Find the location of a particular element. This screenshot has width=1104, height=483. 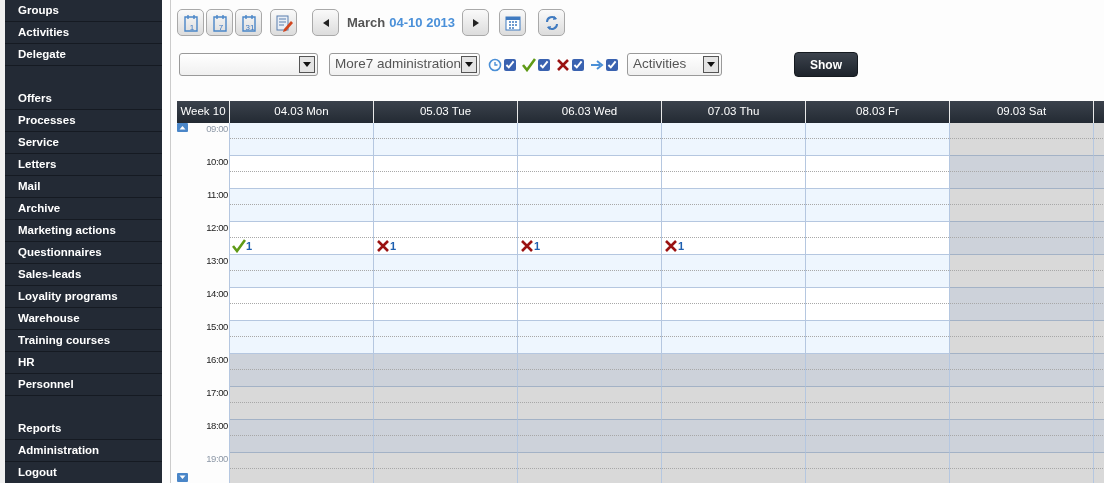

sidebar-item: Reports is located at coordinates (83, 429).